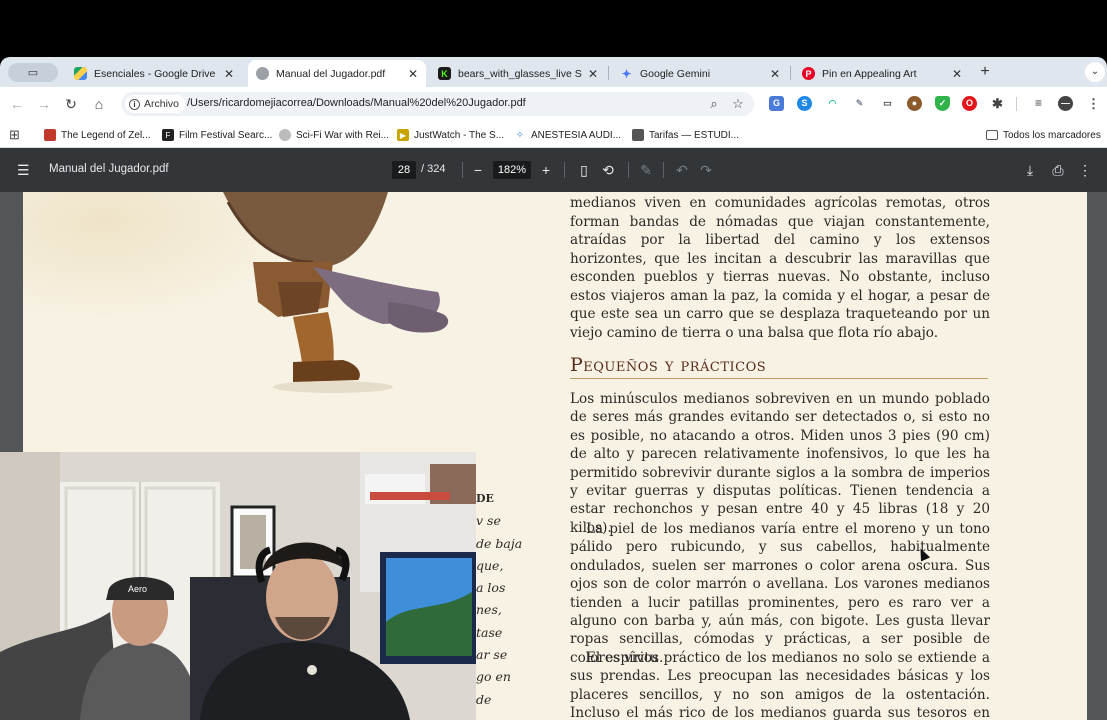 Image resolution: width=1107 pixels, height=720 pixels. I want to click on reload-icon: ↻, so click(71, 104).